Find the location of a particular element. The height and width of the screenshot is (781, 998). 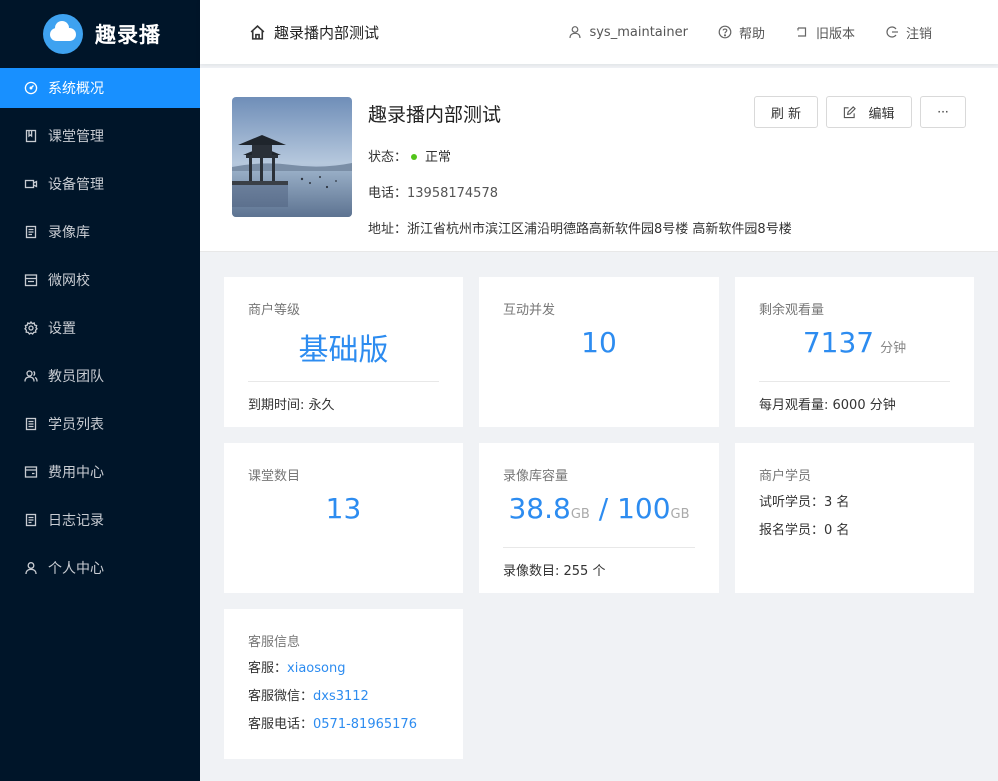

card-label: 剩余观看量 is located at coordinates (792, 310).